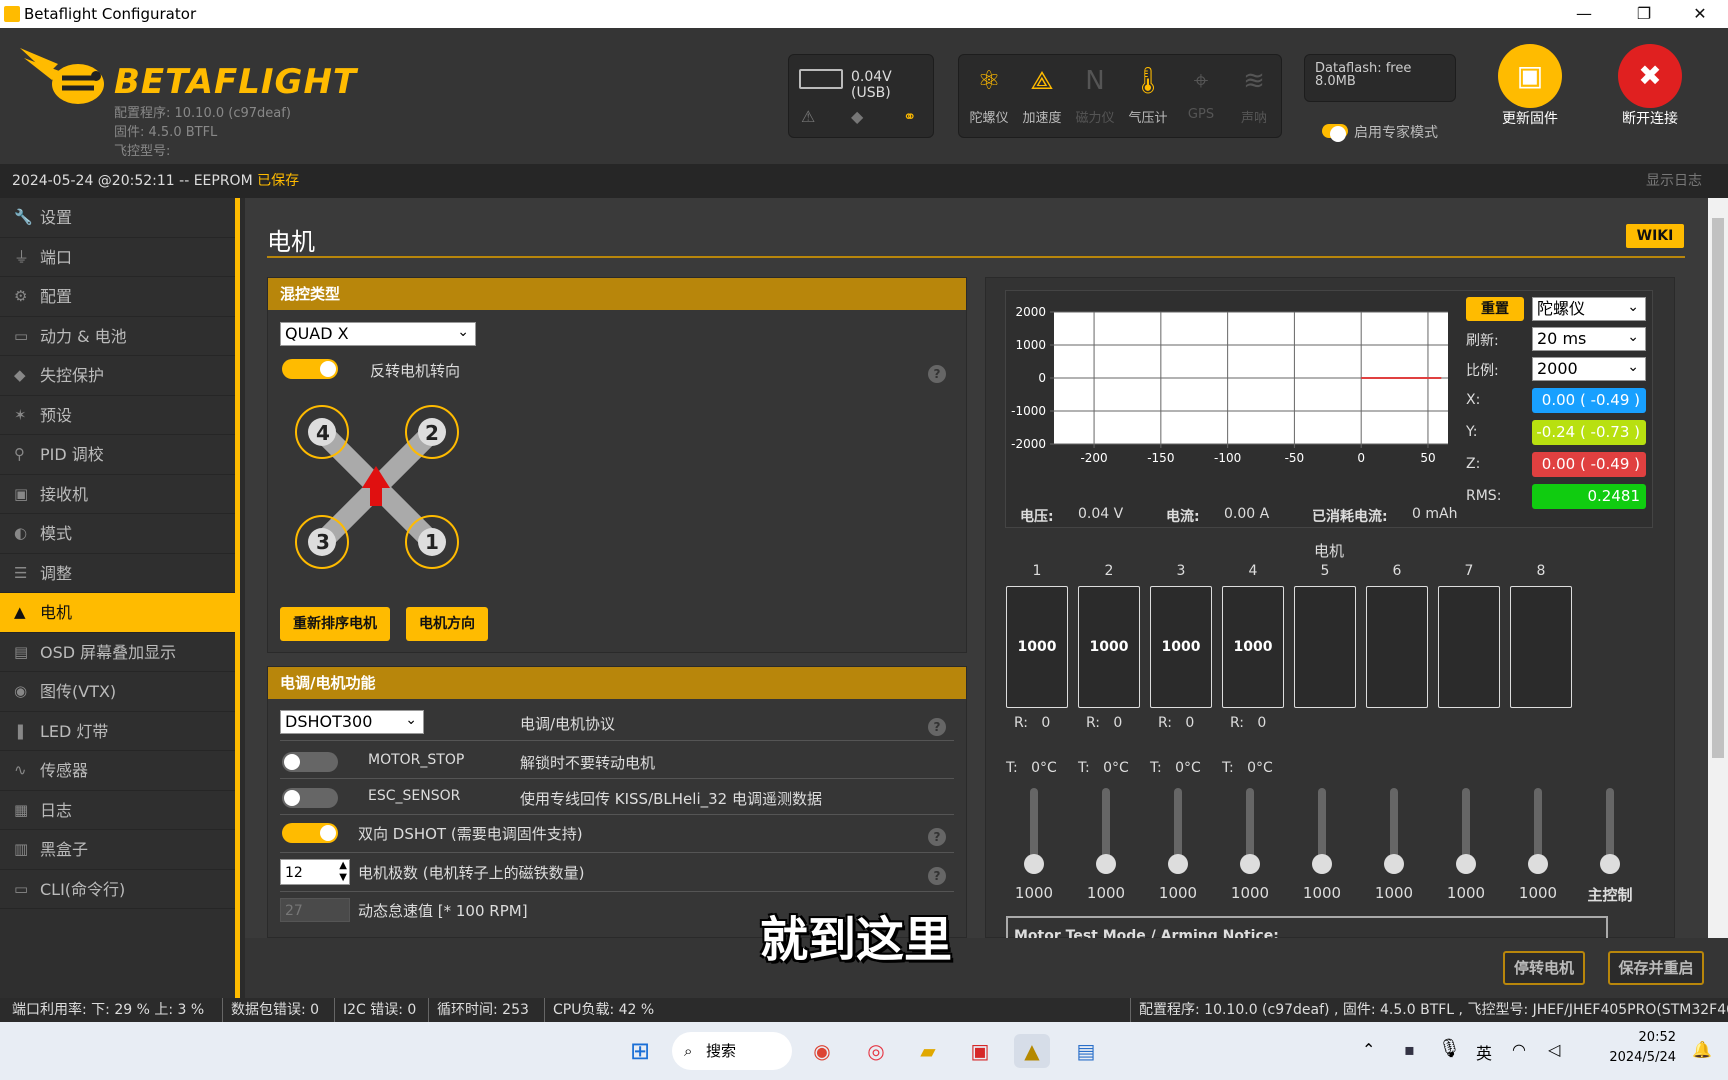  Describe the element at coordinates (471, 873) in the screenshot. I see `motor-poles-label: 电机极数 (电机转子上的磁铁数量)` at that location.